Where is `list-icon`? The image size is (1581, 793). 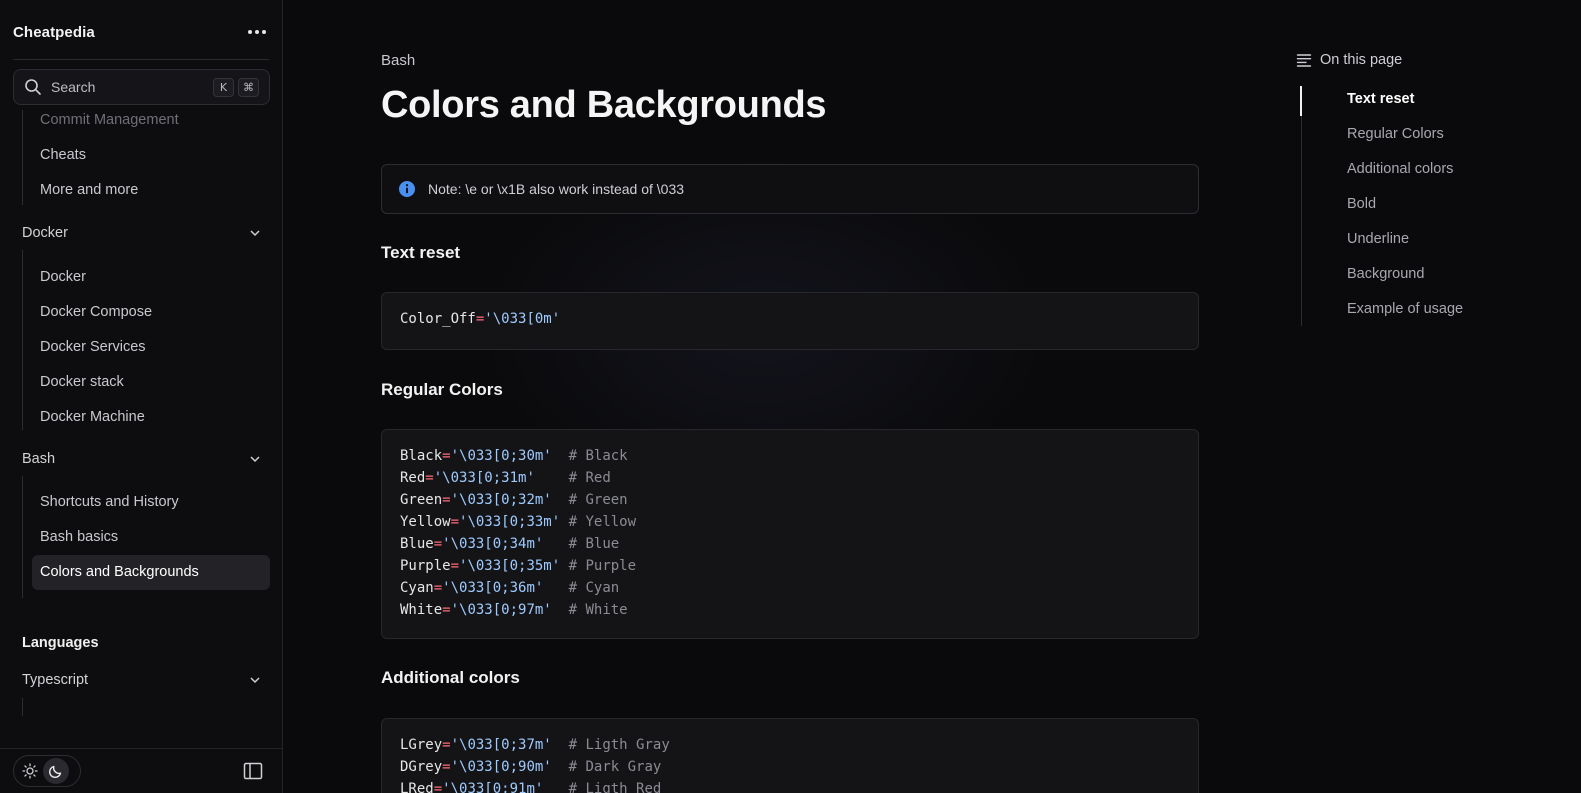
list-icon is located at coordinates (1304, 60).